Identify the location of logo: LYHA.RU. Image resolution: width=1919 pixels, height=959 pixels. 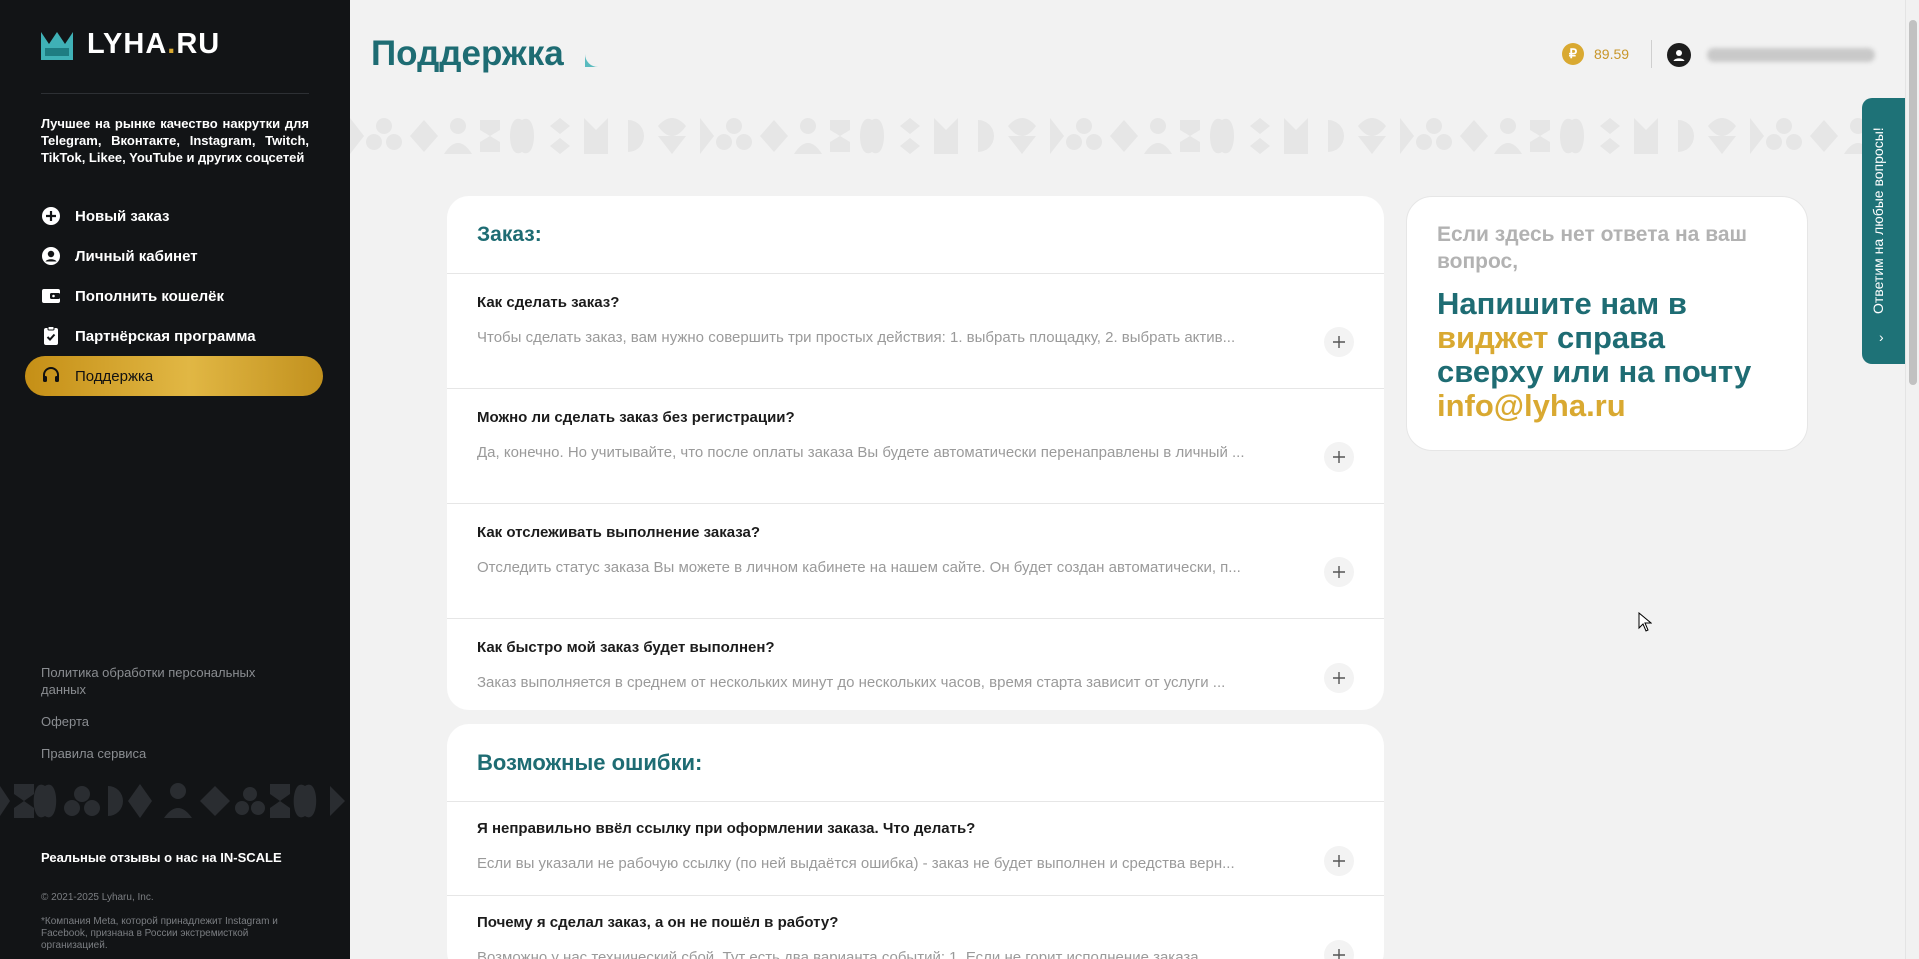
(130, 44).